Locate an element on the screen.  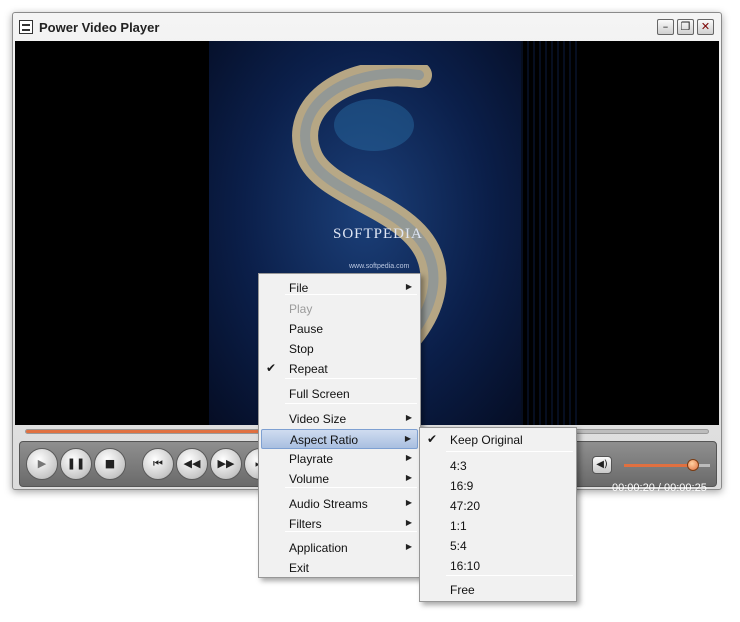
aspect-option-16-9: 16:9 is located at coordinates (498, 486).